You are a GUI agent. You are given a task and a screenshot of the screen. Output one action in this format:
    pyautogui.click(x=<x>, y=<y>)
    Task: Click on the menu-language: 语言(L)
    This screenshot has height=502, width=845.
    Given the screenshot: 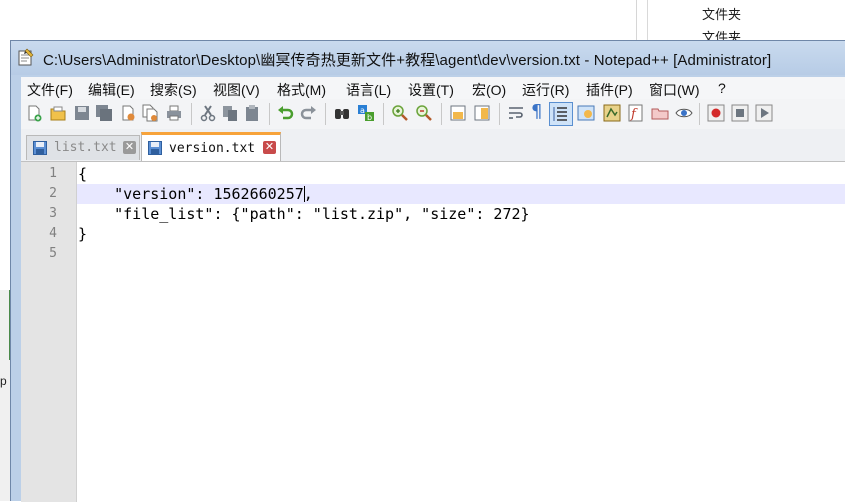 What is the action you would take?
    pyautogui.click(x=368, y=90)
    